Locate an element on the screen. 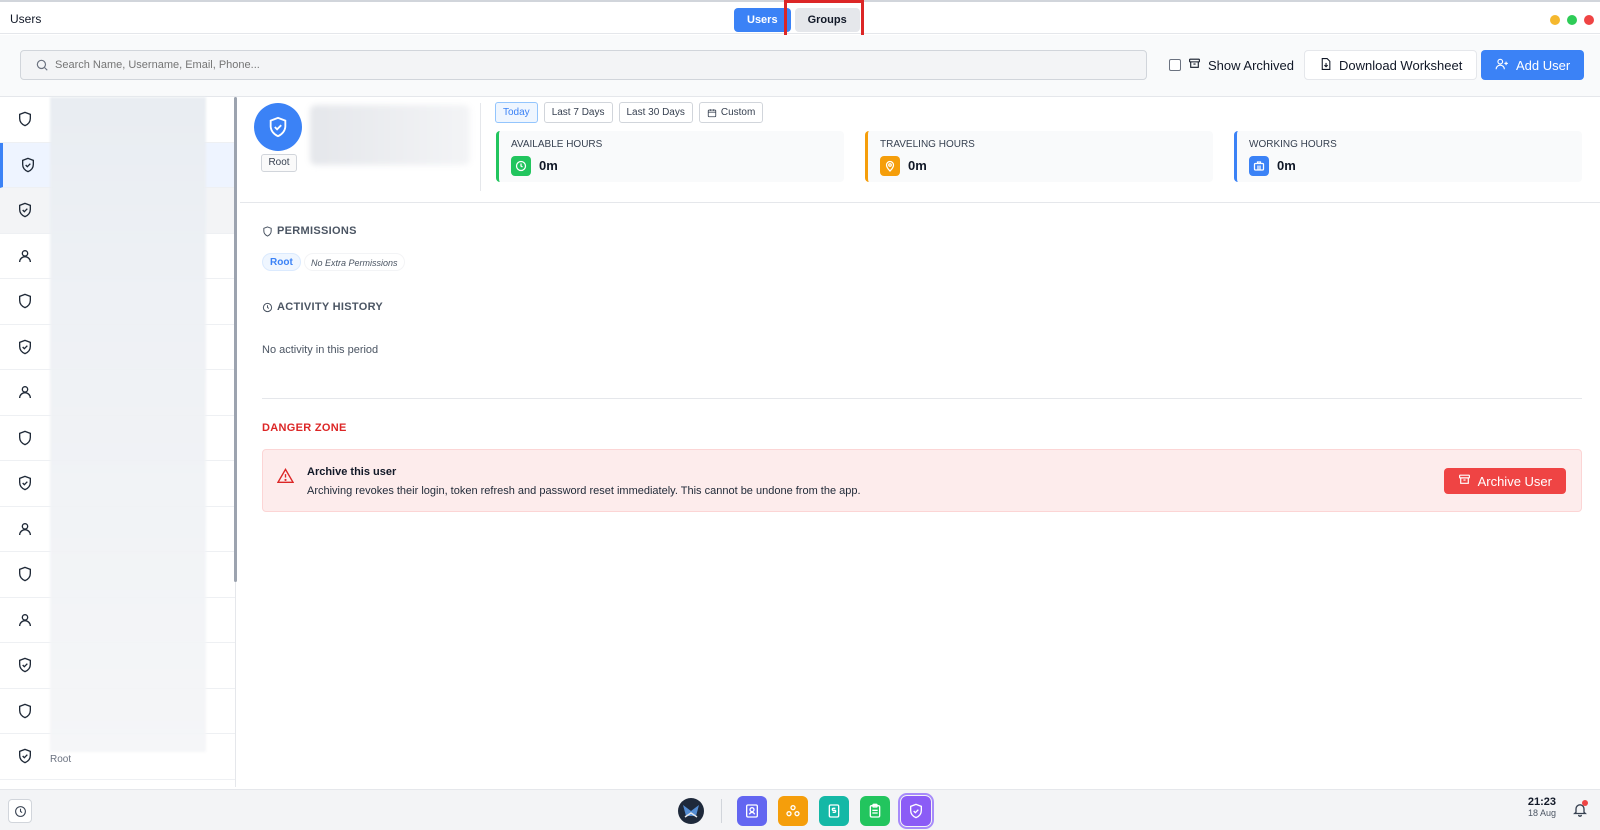 This screenshot has height=830, width=1600. maximize-button is located at coordinates (1572, 20).